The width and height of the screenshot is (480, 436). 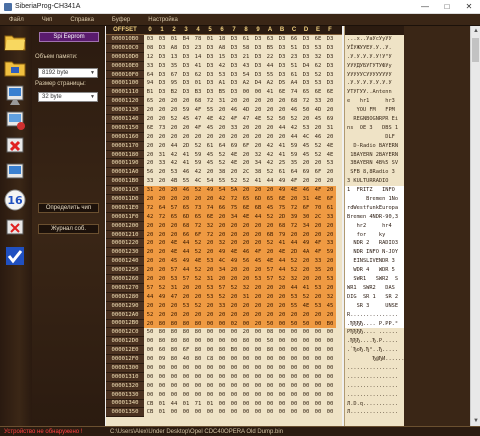 I want to click on hex-row: 000011C0 31 20 20 46 52 49 54 5A 20 20 20 49 4E 46 4F 20, so click(x=224, y=191).